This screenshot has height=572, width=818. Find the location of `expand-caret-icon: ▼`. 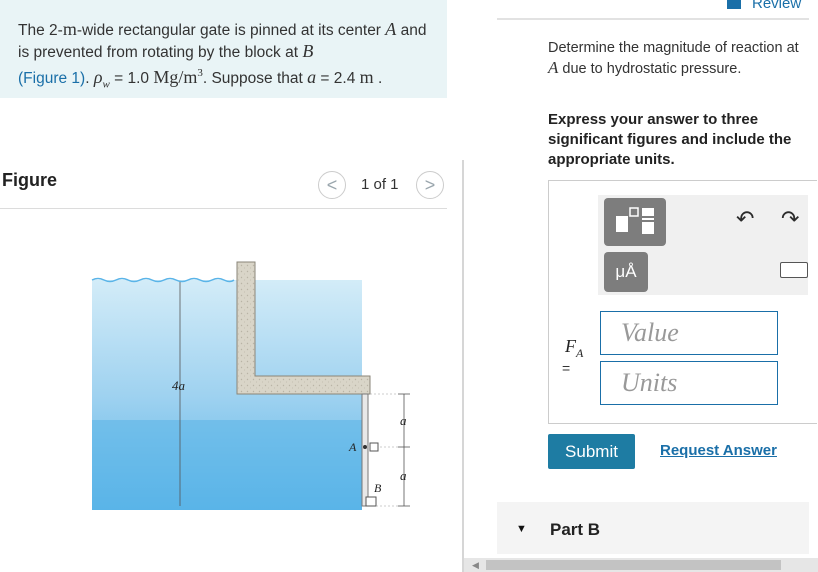

expand-caret-icon: ▼ is located at coordinates (521, 529).